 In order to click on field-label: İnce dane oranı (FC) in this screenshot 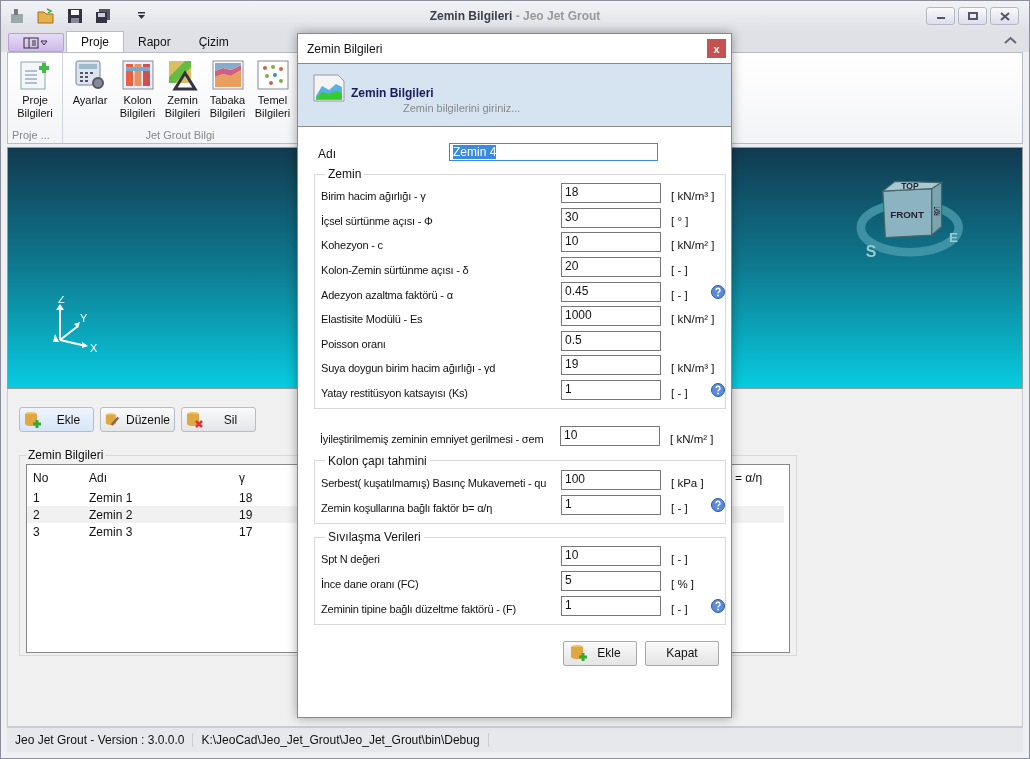, I will do `click(370, 583)`.